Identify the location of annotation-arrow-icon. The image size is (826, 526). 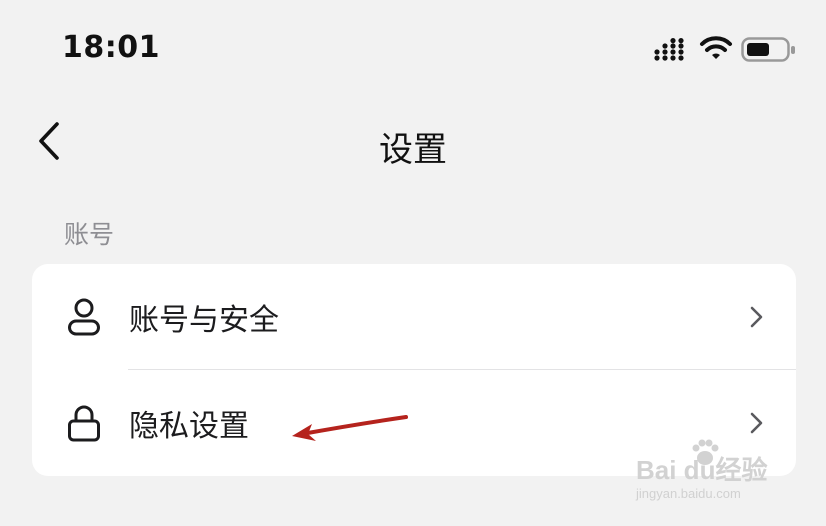
(350, 428).